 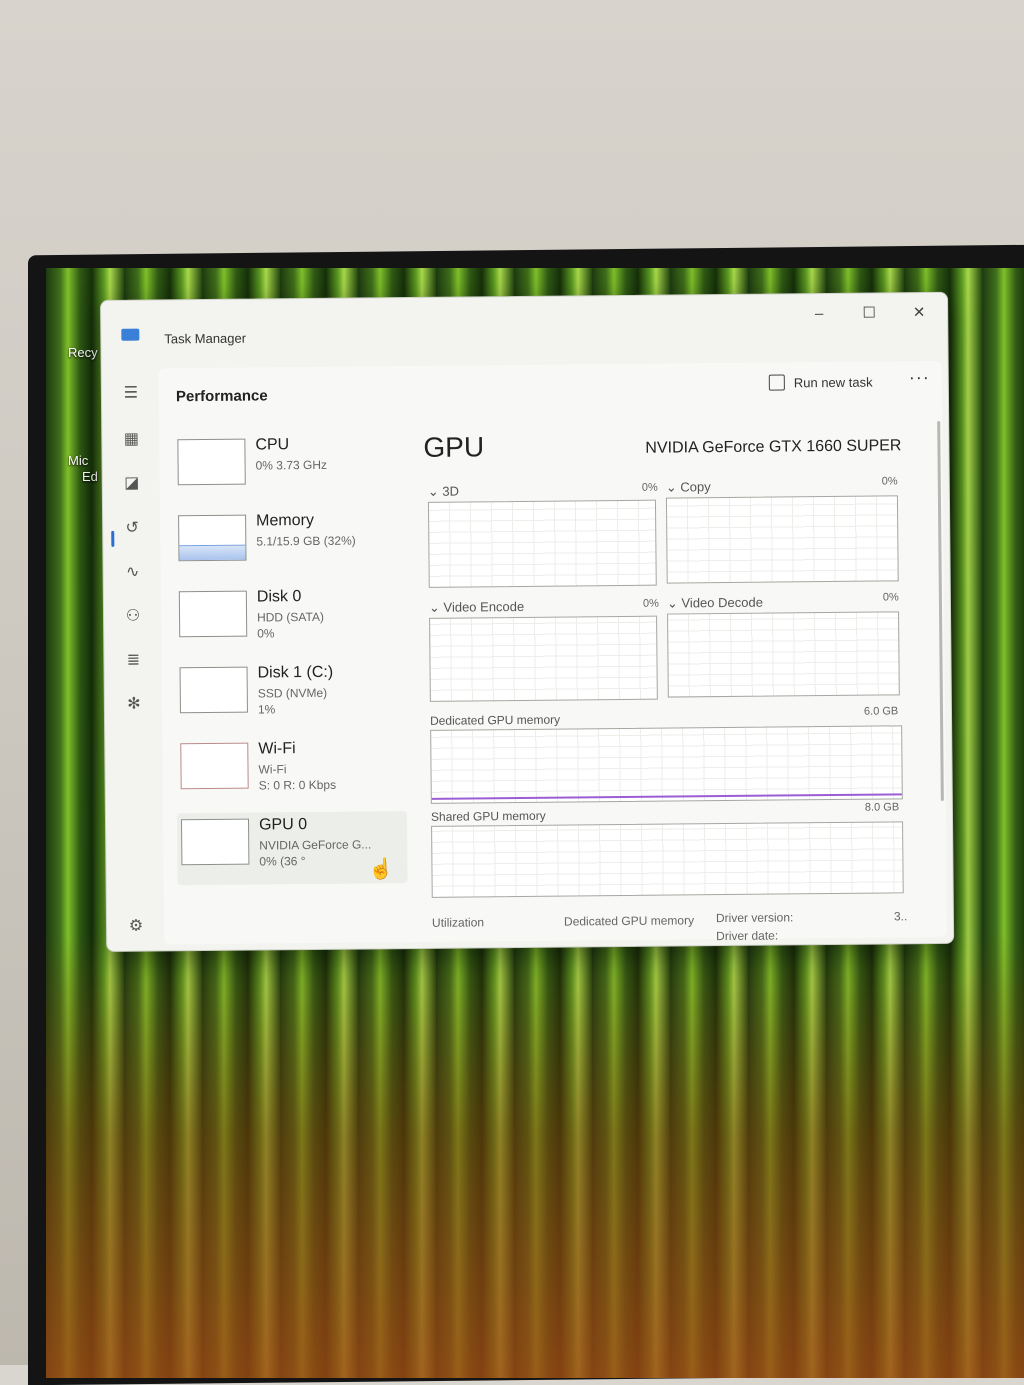 I want to click on shared-memory-label: Shared GPU memory, so click(x=488, y=816).